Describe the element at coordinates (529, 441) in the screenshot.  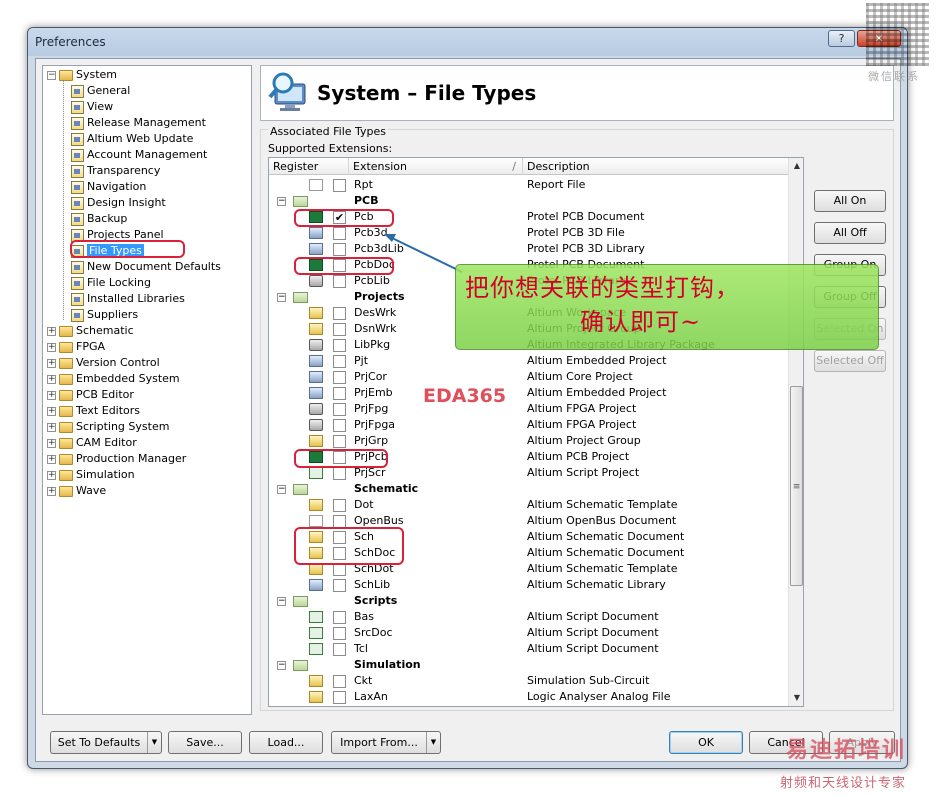
I see `table-row: PrjGrp Altium Project Group` at that location.